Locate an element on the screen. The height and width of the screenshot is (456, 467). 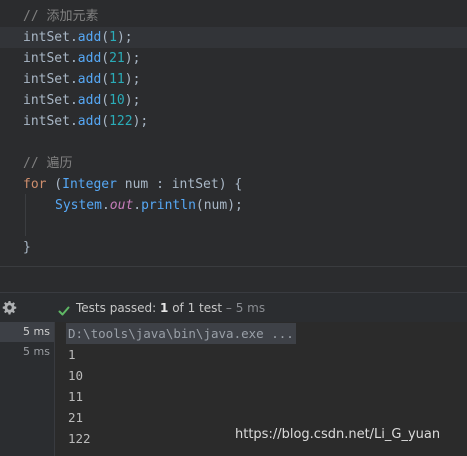
console-line: 21 is located at coordinates (76, 417).